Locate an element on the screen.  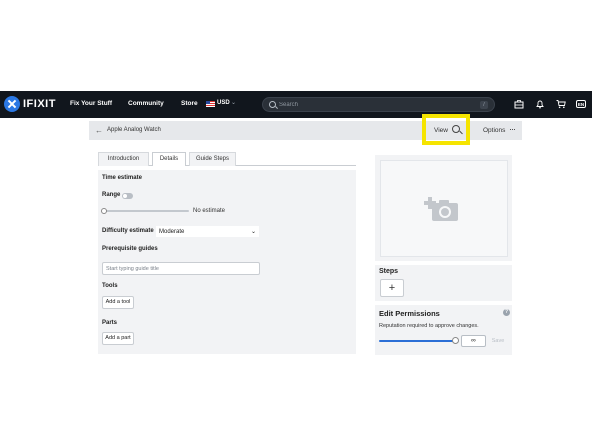
time-estimate-label: Time estimate is located at coordinates (122, 178).